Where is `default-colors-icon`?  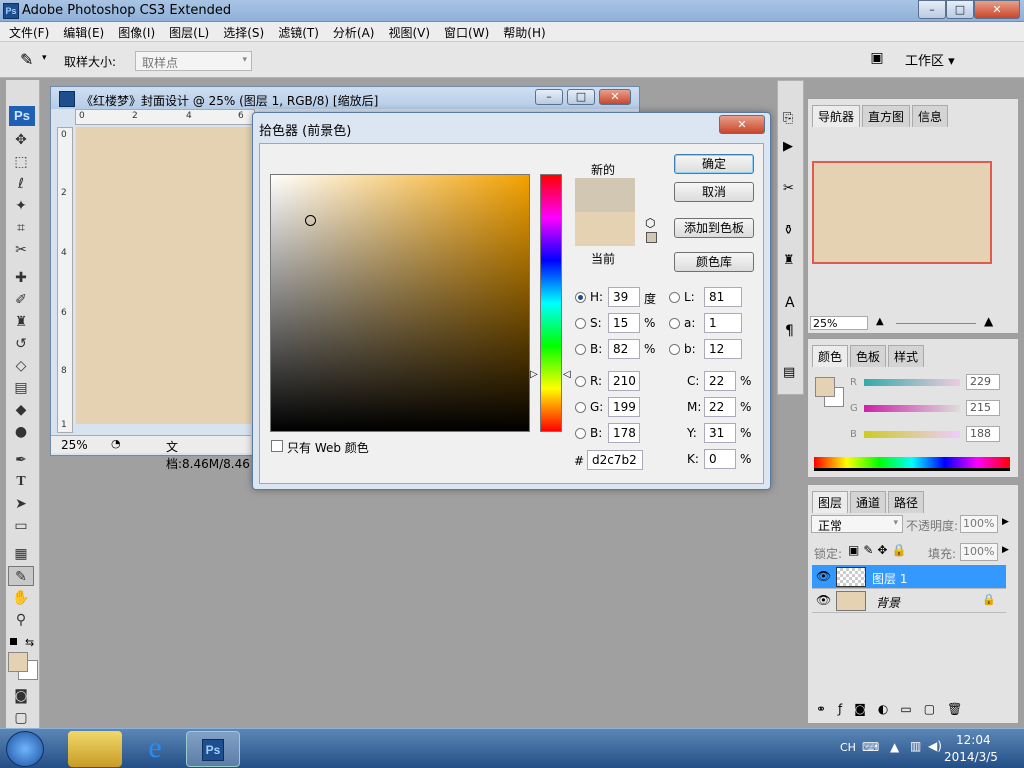 default-colors-icon is located at coordinates (13, 641).